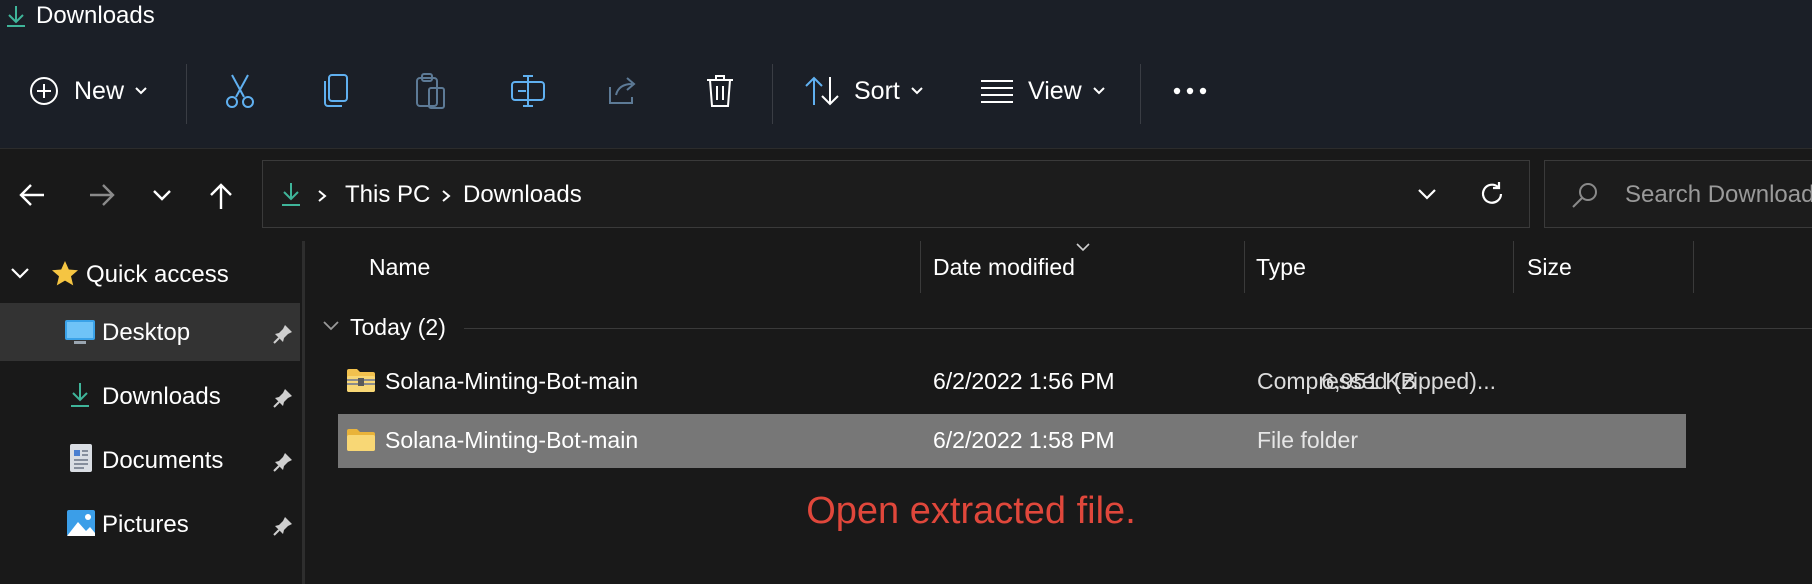 The width and height of the screenshot is (1812, 584). I want to click on annotation-text: Open extracted file., so click(971, 511).